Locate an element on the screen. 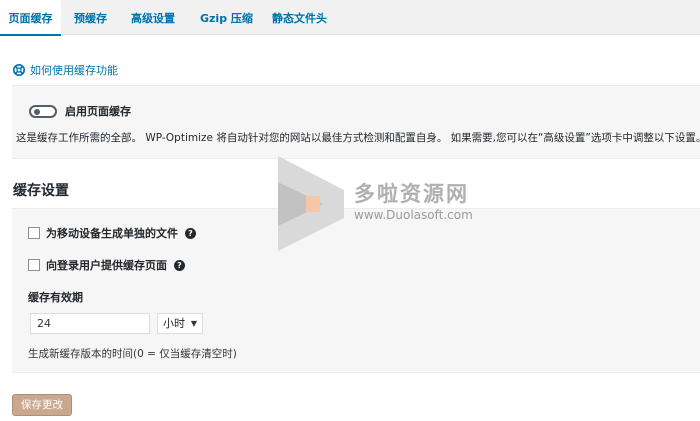 This screenshot has width=700, height=421. tab-preload: 预缓存 is located at coordinates (90, 17).